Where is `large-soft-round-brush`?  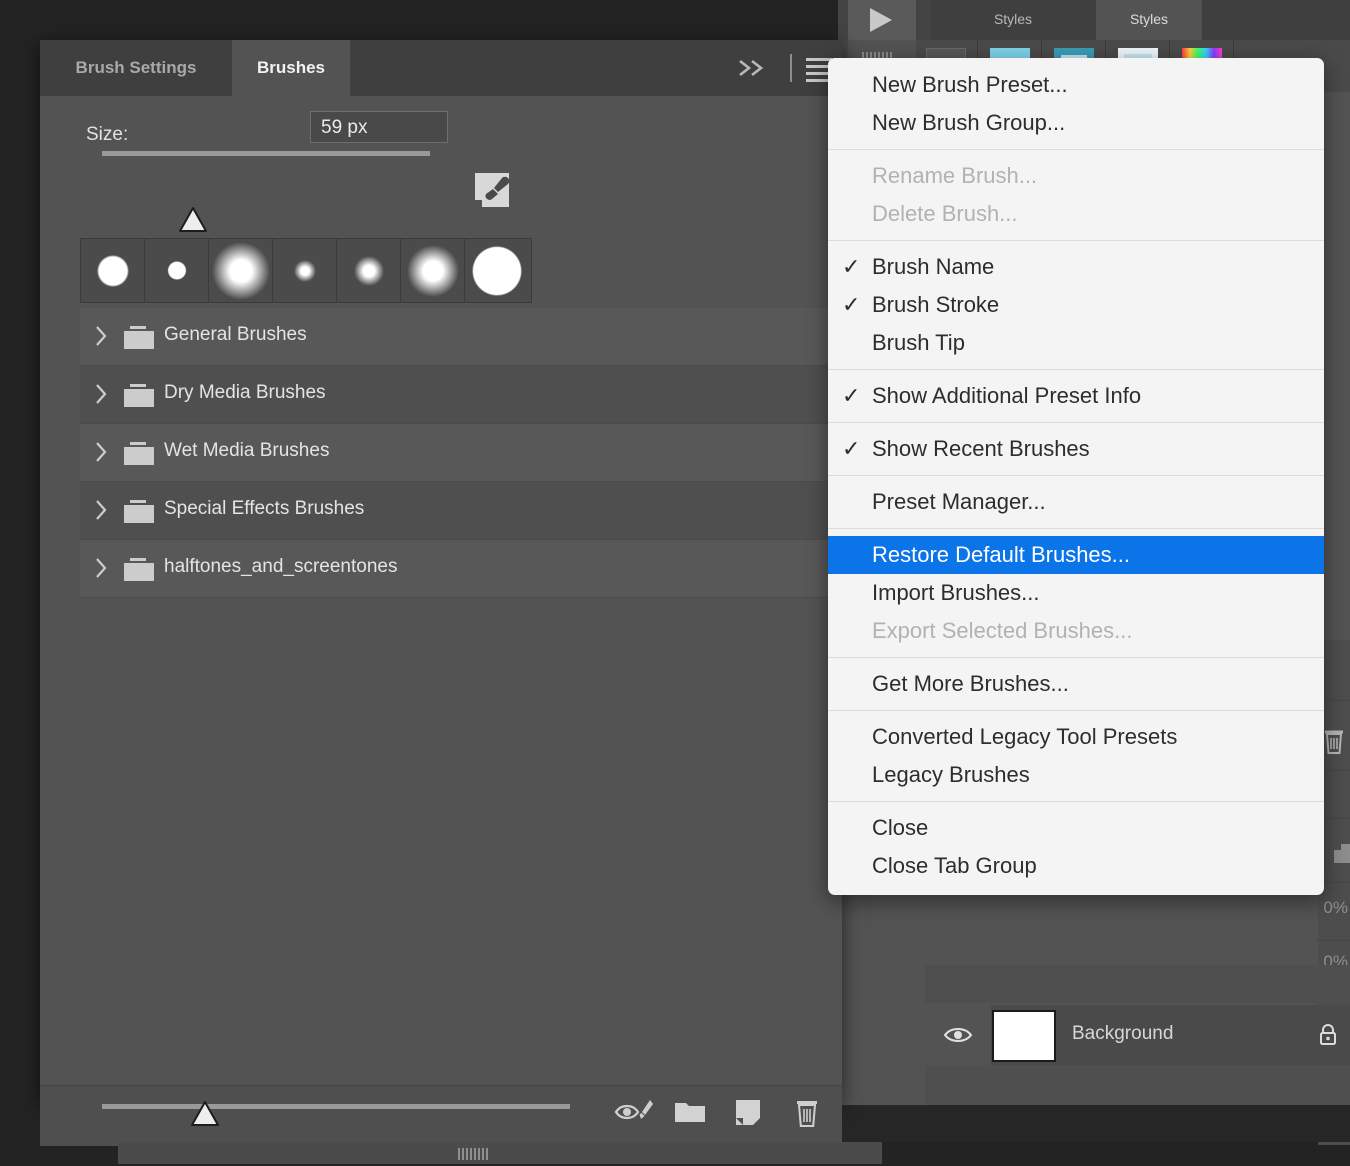 large-soft-round-brush is located at coordinates (241, 270).